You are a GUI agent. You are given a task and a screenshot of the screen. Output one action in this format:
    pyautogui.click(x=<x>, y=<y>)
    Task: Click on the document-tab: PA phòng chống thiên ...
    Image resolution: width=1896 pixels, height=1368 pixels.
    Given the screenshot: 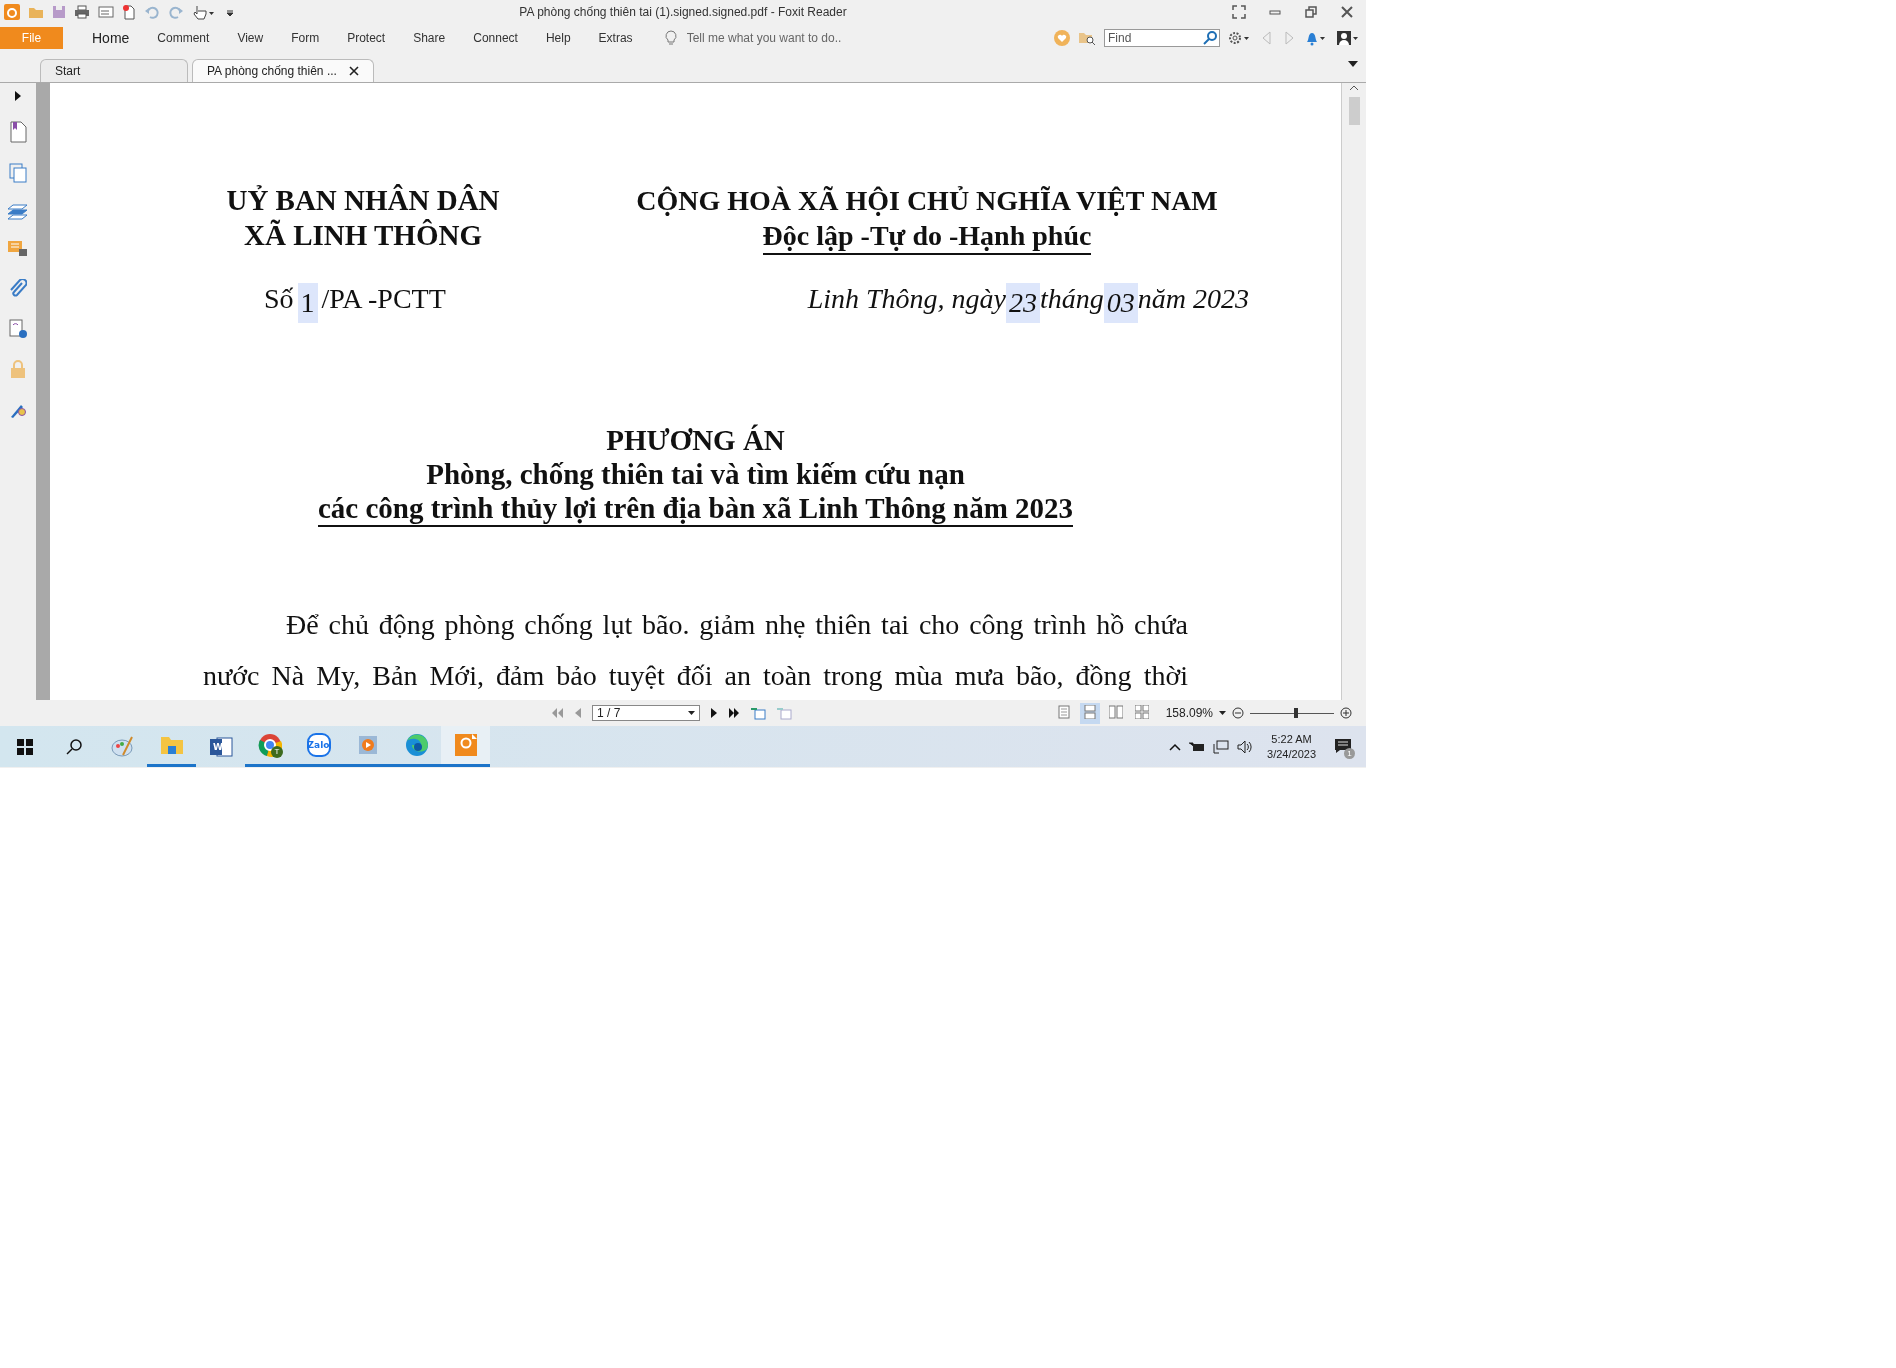 What is the action you would take?
    pyautogui.click(x=283, y=70)
    